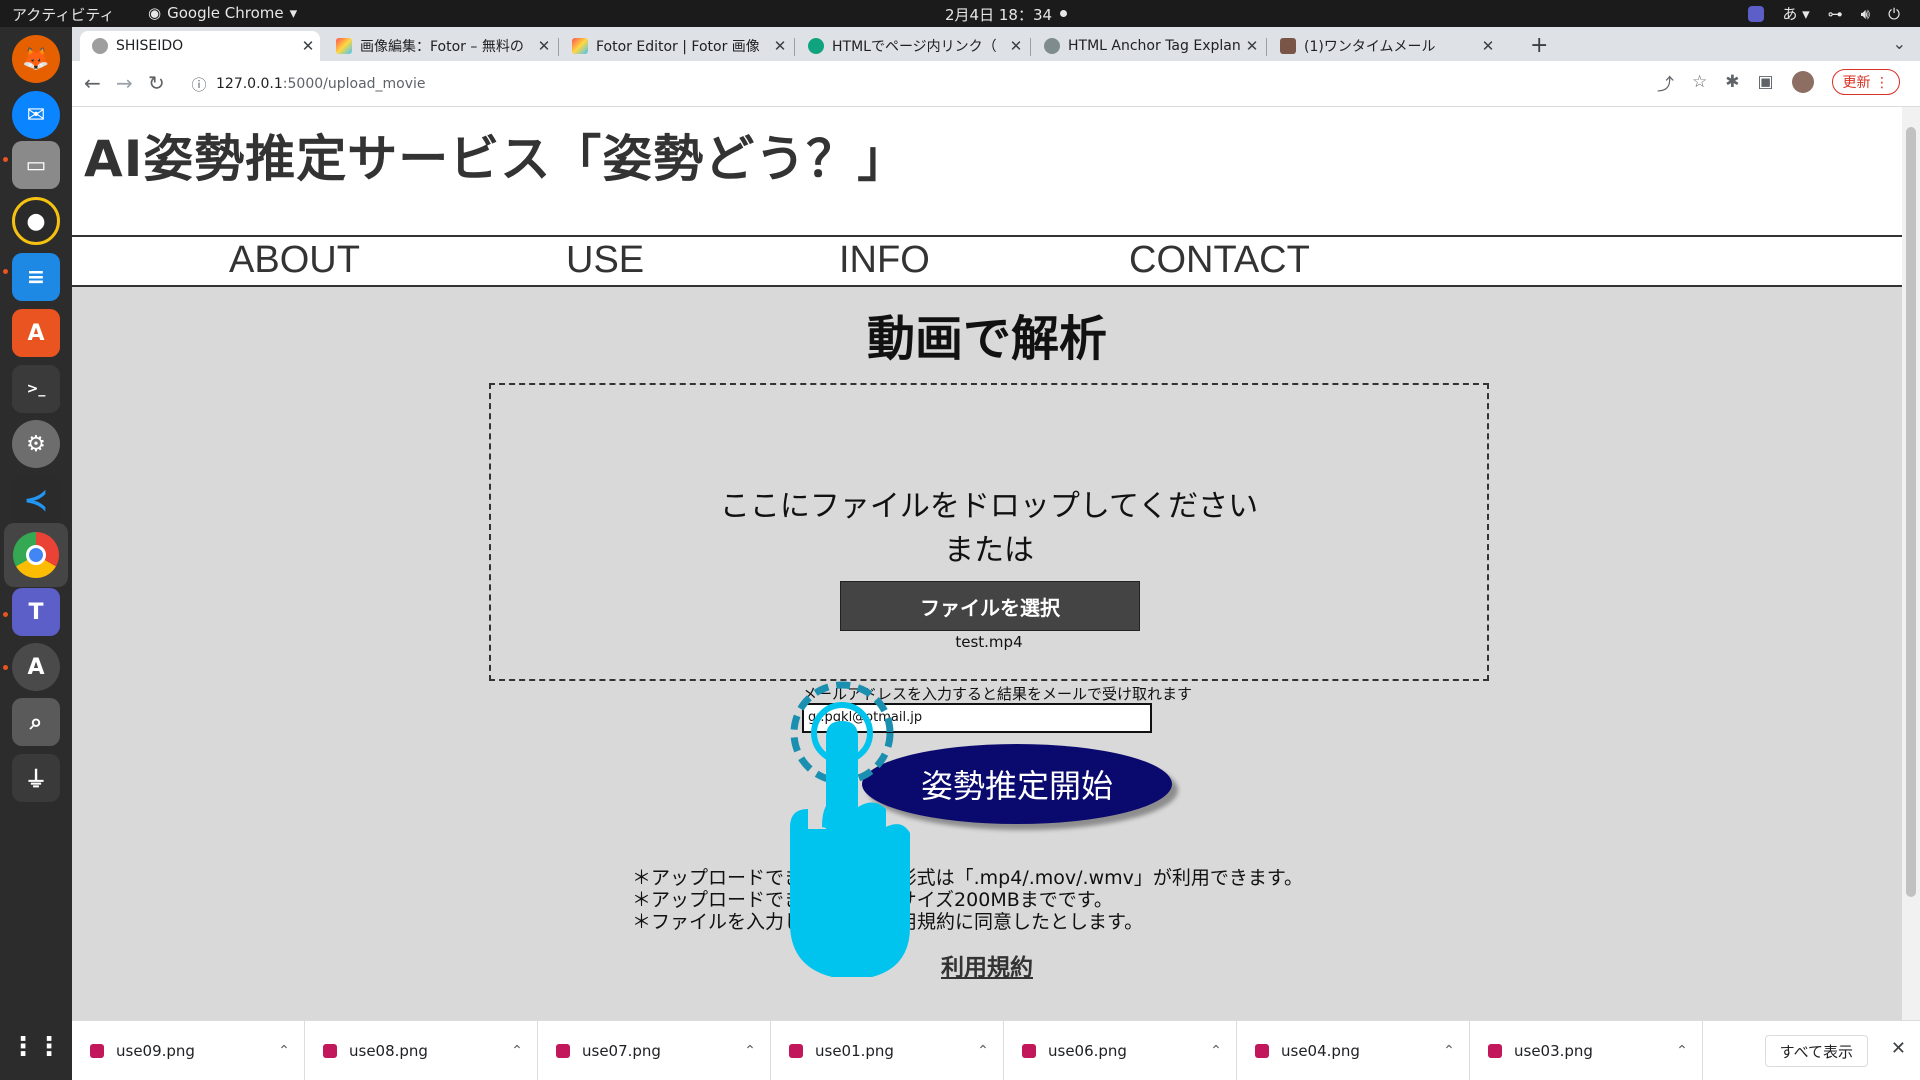  What do you see at coordinates (92, 83) in the screenshot?
I see `back-icon: ←` at bounding box center [92, 83].